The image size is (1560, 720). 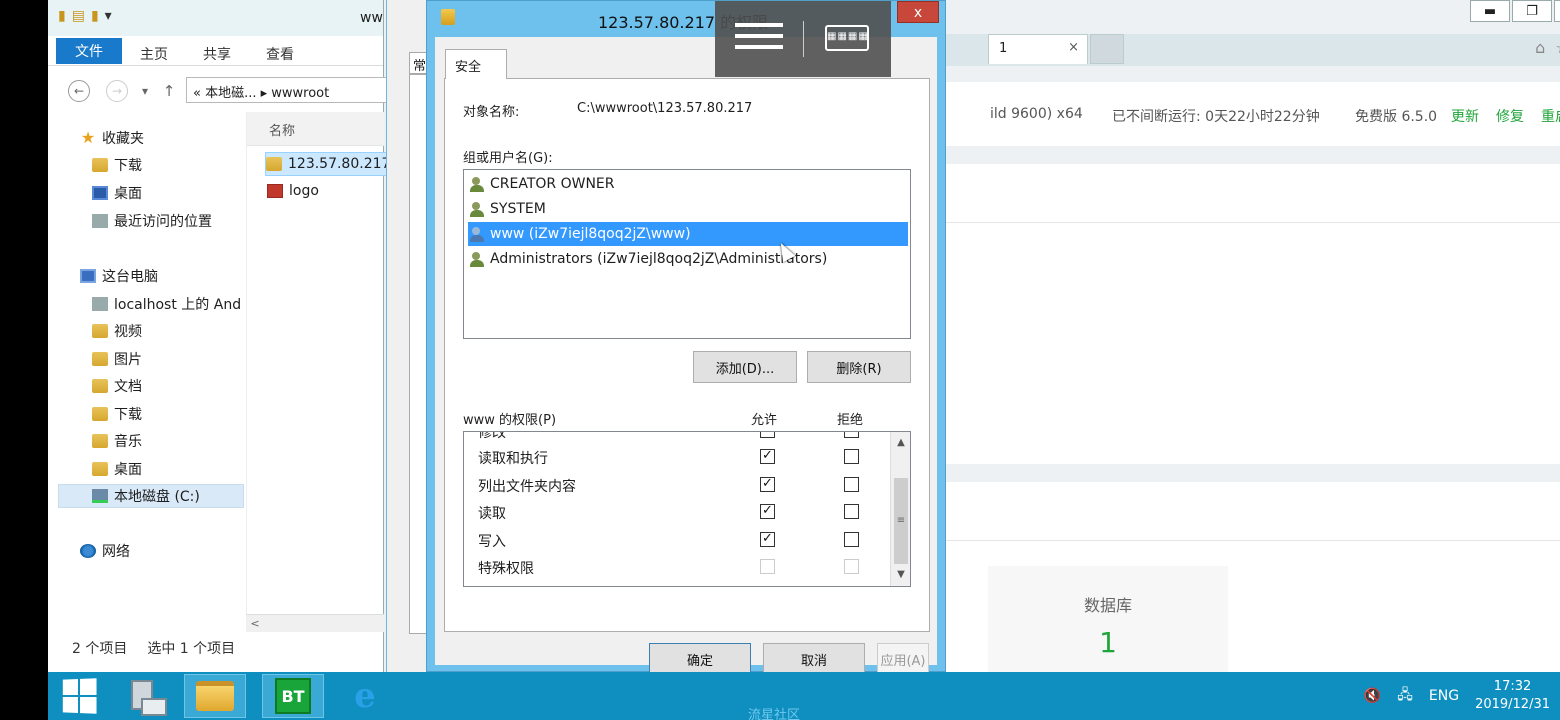 I want to click on image-file-icon, so click(x=275, y=191).